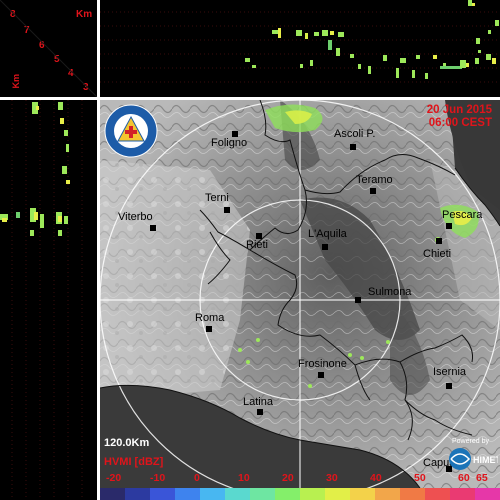 The height and width of the screenshot is (500, 500). What do you see at coordinates (450, 372) in the screenshot?
I see `city-label-isernia: Isernia` at bounding box center [450, 372].